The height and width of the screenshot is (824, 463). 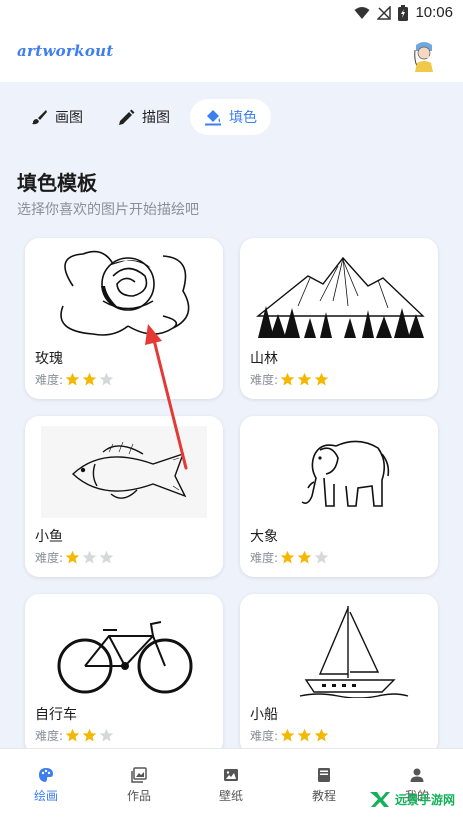 I want to click on tab-label: 画图, so click(x=69, y=118).